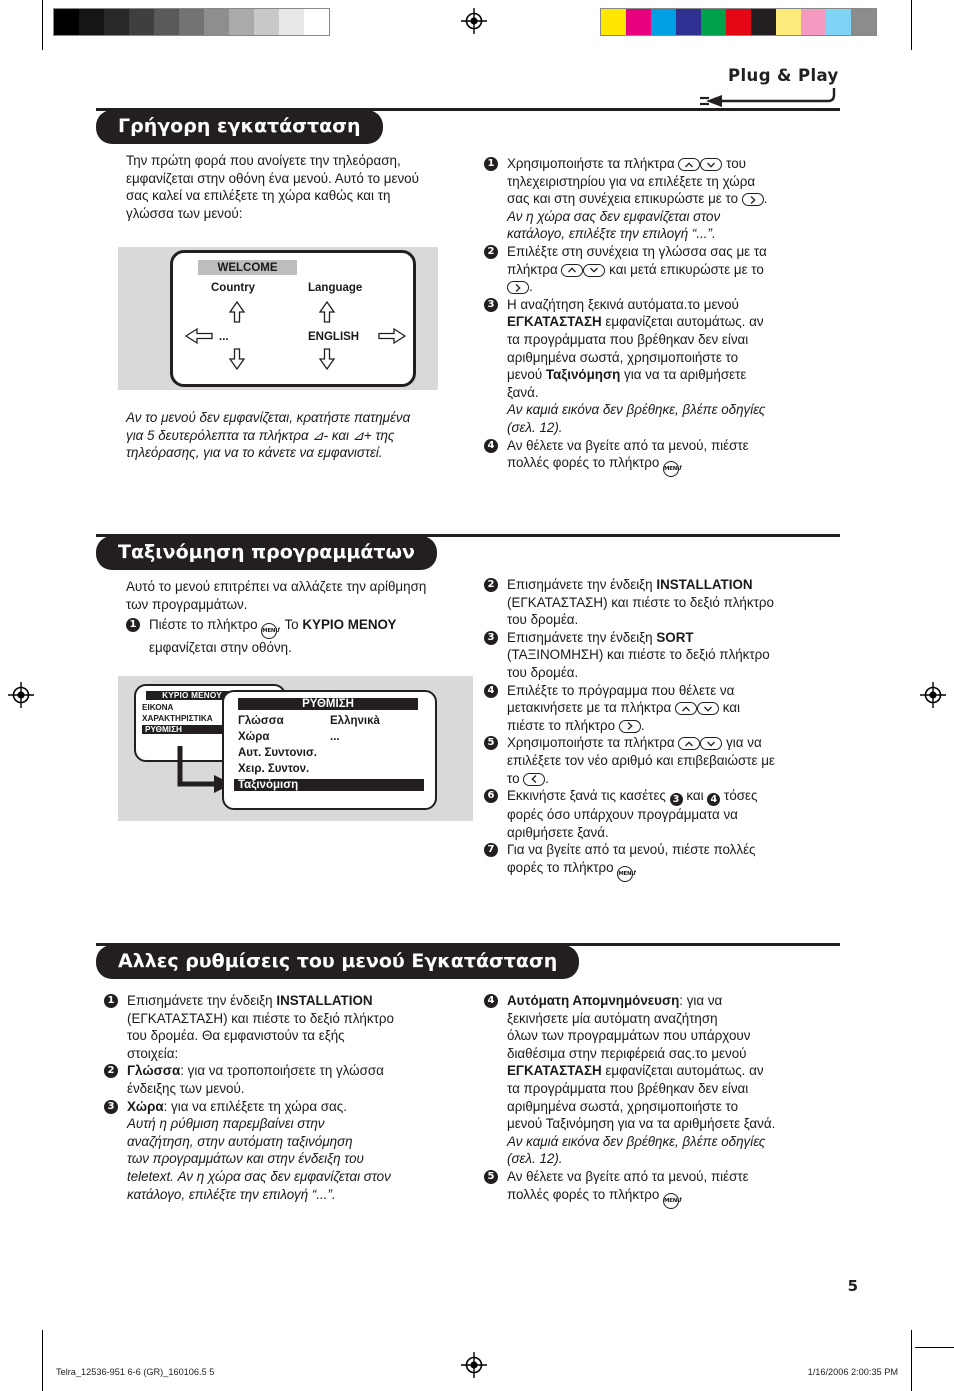 The width and height of the screenshot is (954, 1391). What do you see at coordinates (329, 785) in the screenshot?
I see `submenu-row-sort: Ταξινόμιση` at bounding box center [329, 785].